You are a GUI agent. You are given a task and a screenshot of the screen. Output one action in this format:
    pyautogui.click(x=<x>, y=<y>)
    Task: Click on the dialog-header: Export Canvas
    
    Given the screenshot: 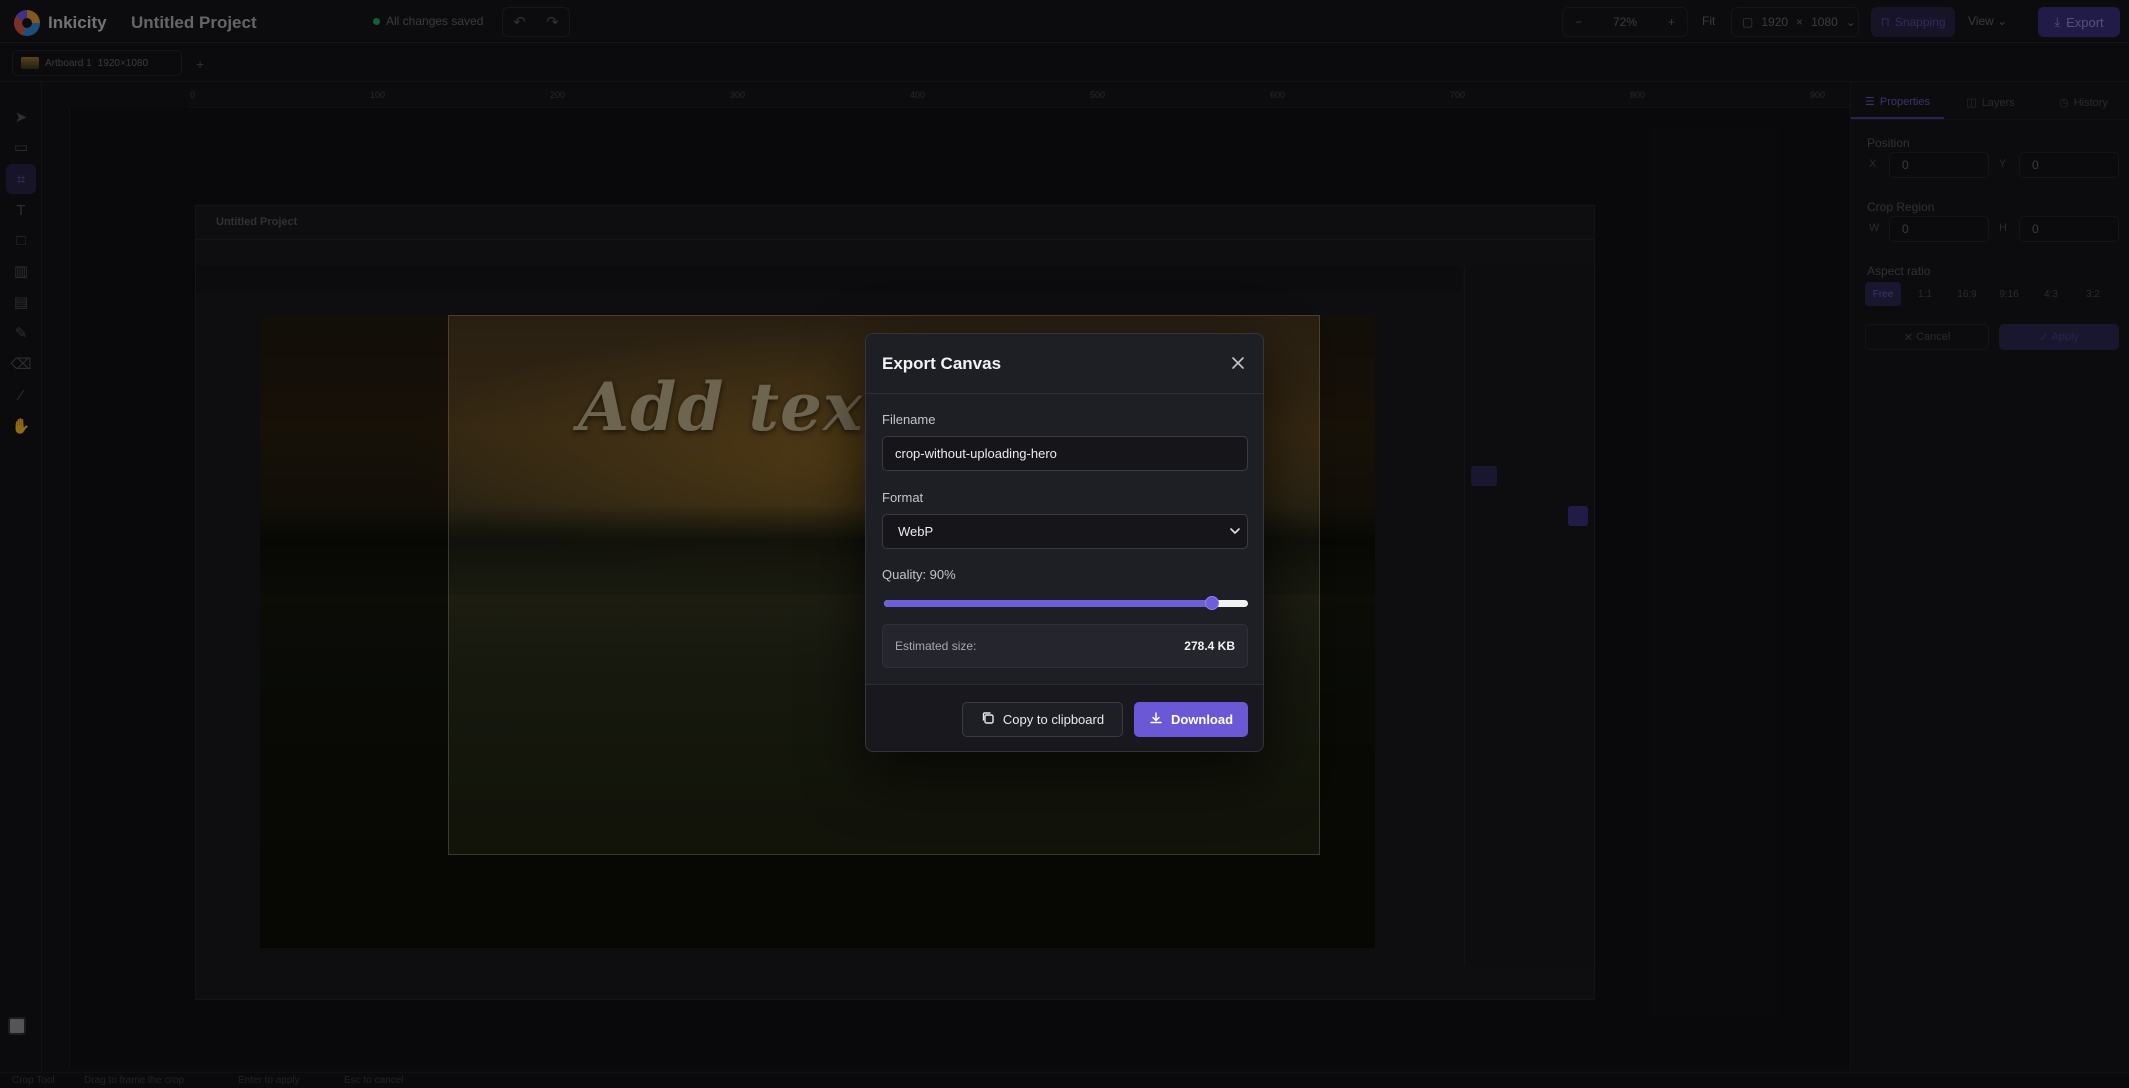 What is the action you would take?
    pyautogui.click(x=1064, y=364)
    